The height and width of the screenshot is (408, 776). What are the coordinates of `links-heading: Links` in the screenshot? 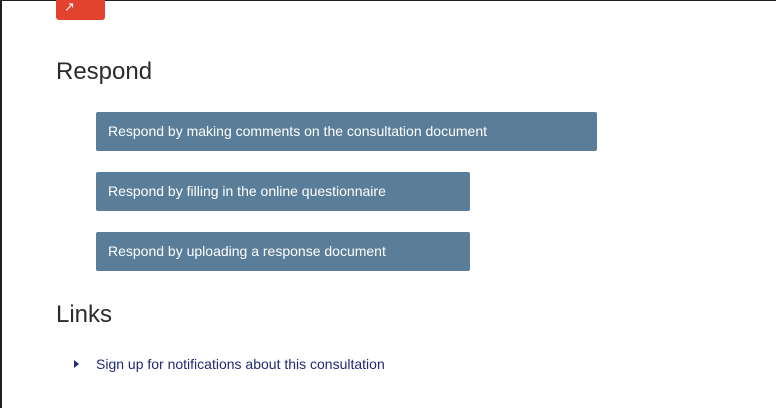 It's located at (84, 314).